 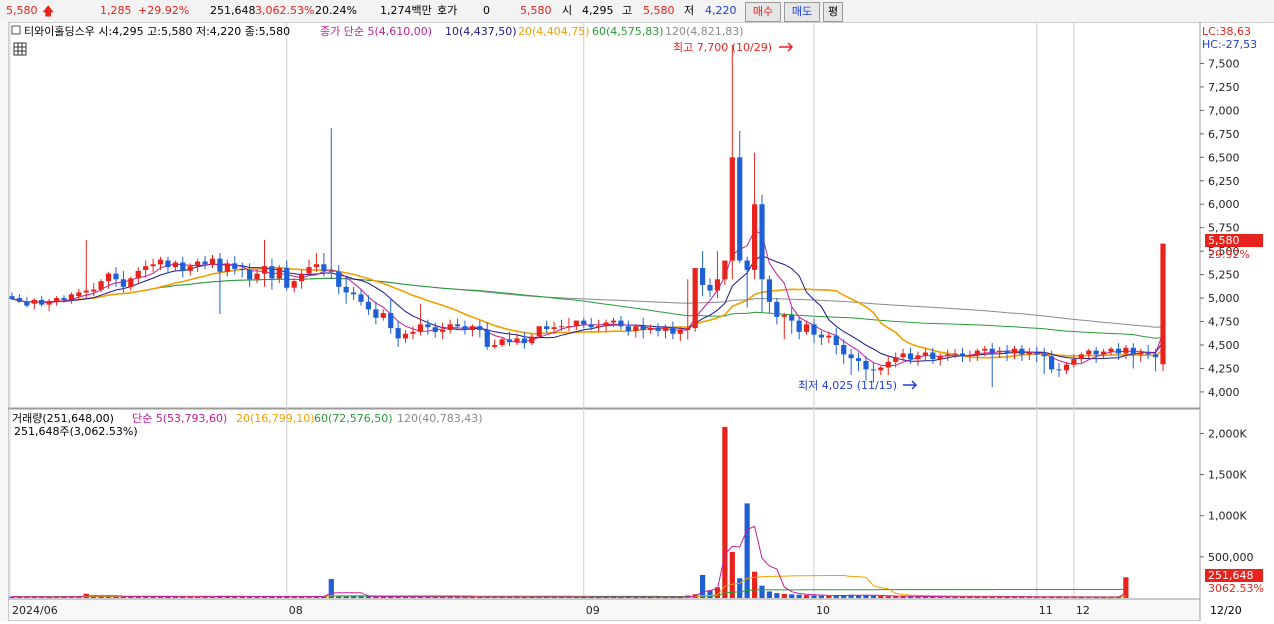 I want to click on sell-button: 매도, so click(x=802, y=12).